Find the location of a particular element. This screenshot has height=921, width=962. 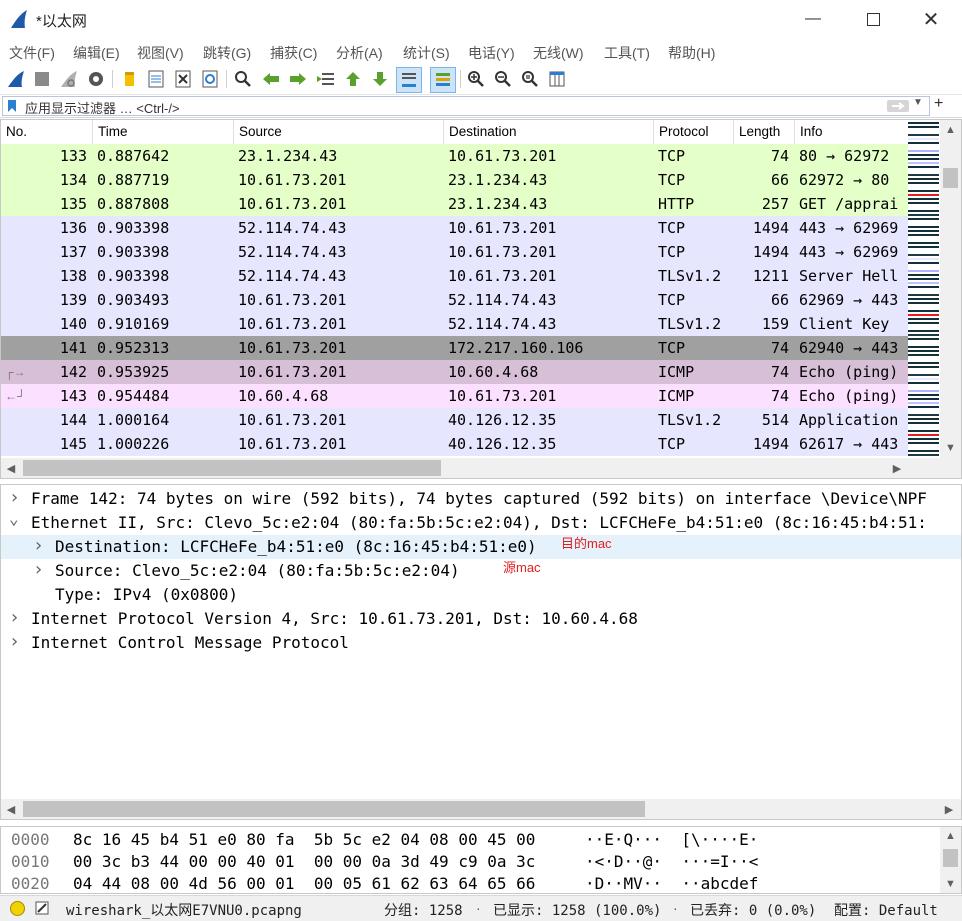

detail-item: › Internet Control Message Protocol is located at coordinates (481, 643).